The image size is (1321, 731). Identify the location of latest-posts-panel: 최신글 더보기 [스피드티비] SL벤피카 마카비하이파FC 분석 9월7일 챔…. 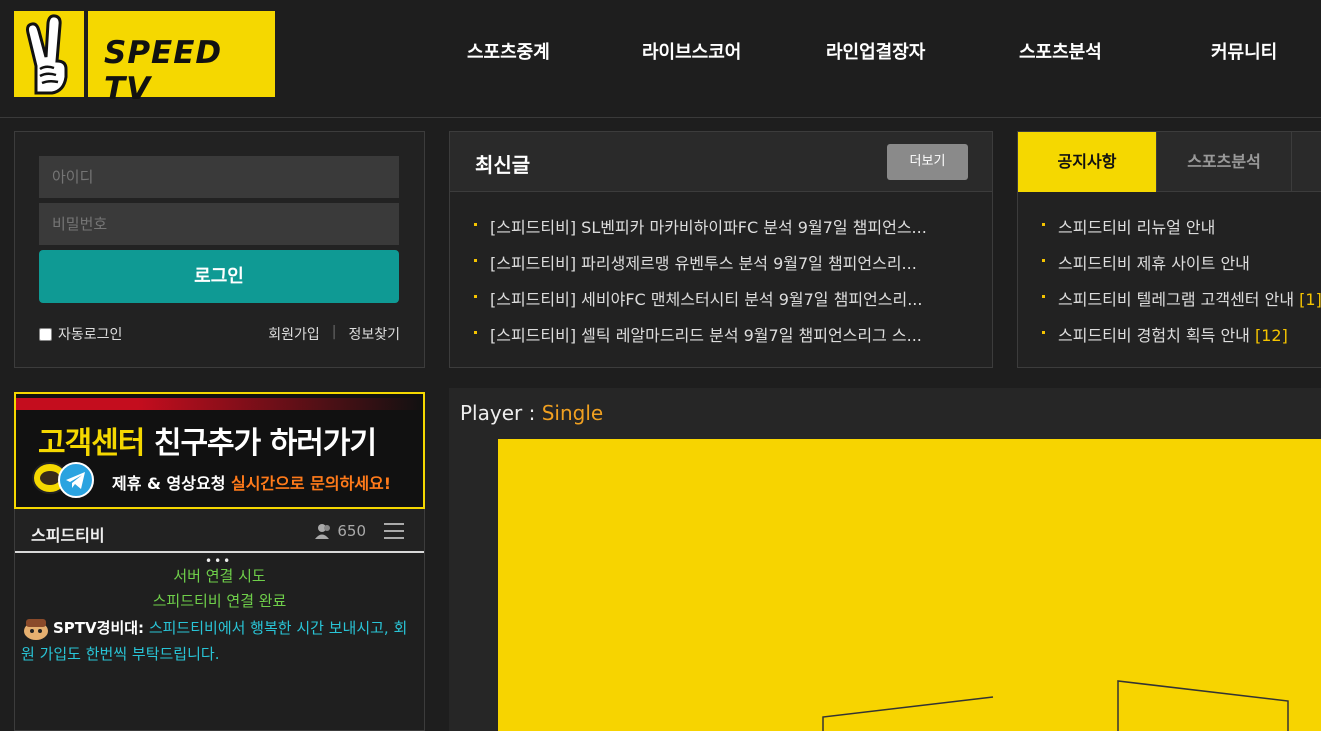
(721, 249).